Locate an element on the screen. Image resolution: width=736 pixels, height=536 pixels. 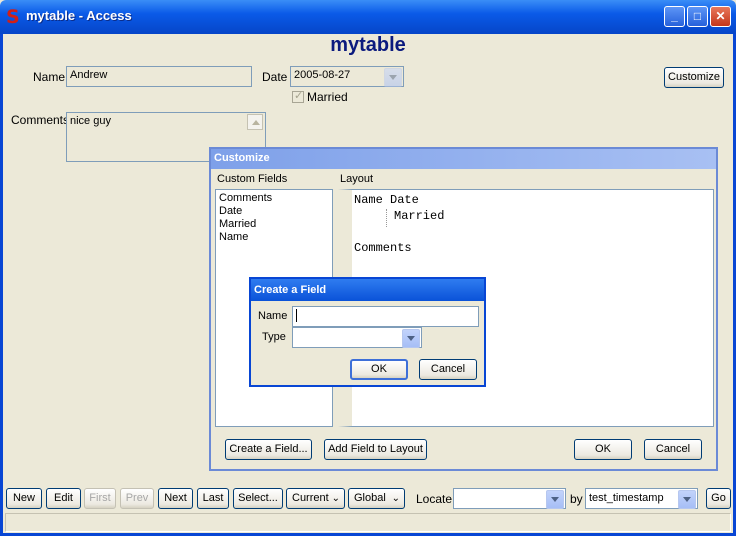
create-field-dialog: Create a Field Name Type OK Cancel is located at coordinates (367, 332).